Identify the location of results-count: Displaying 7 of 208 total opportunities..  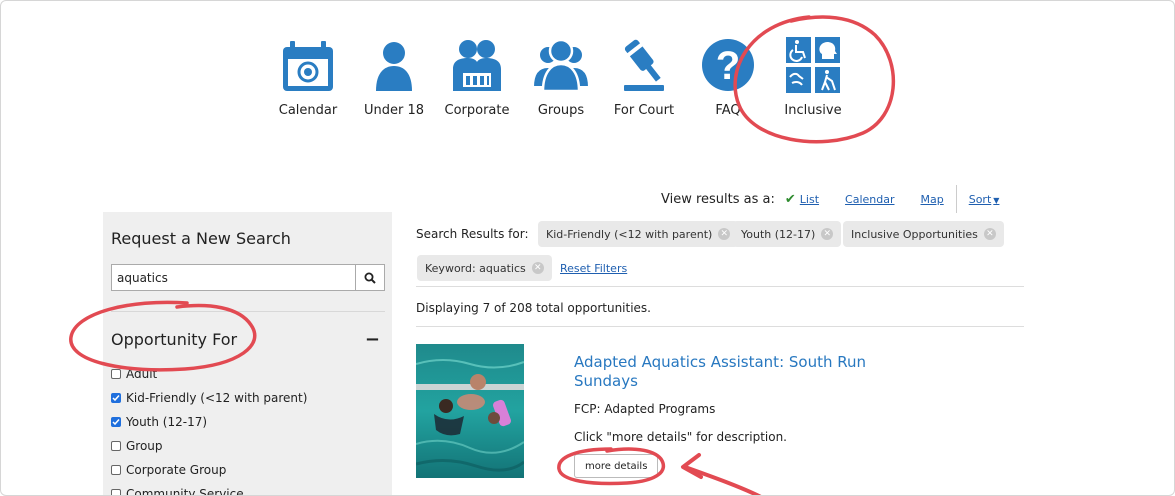
(533, 308).